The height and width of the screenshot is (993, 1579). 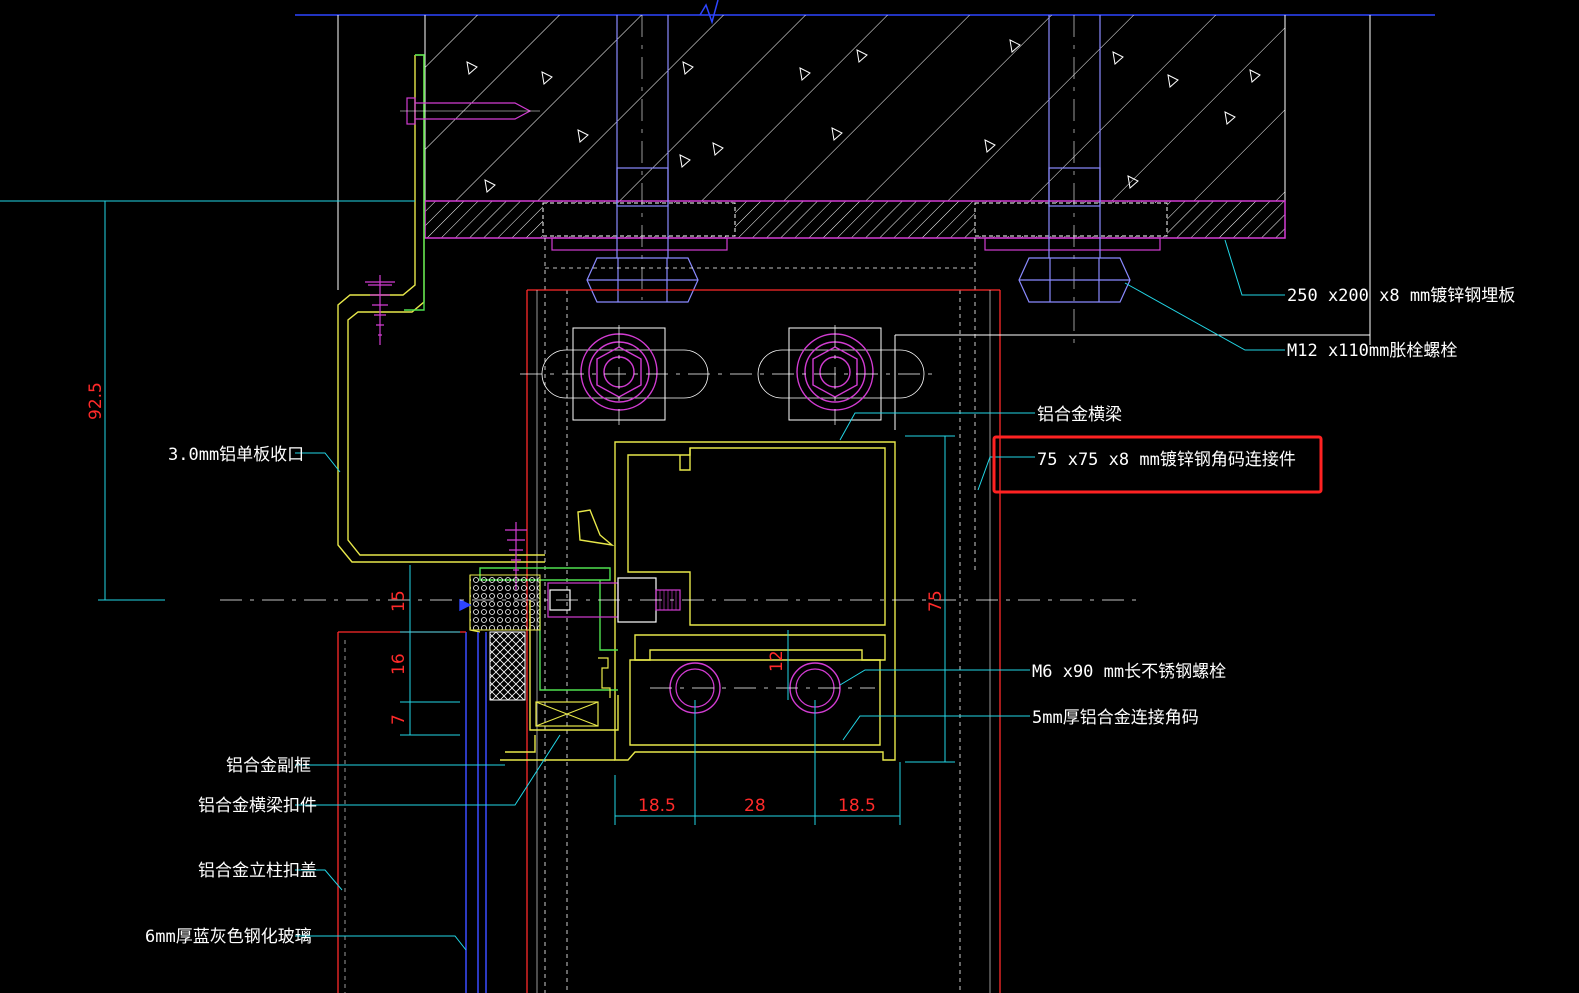 I want to click on label-ss-bolt: M6 x90 mm长不锈钢螺栓, so click(x=1129, y=672).